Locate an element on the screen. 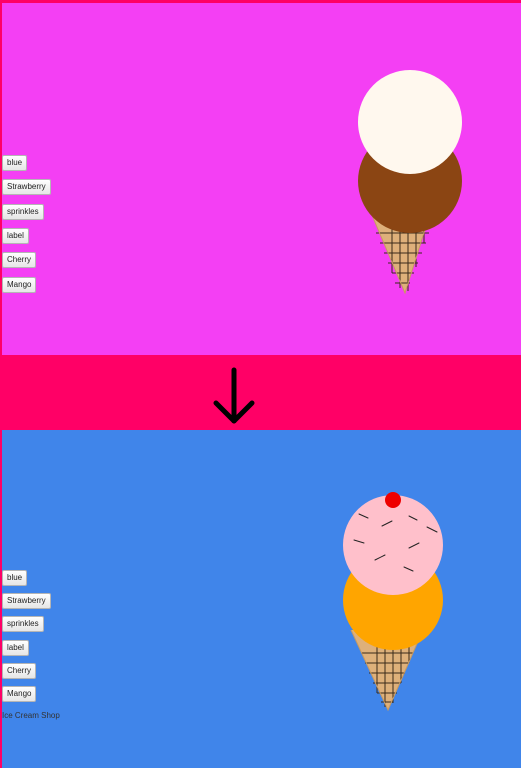 The image size is (521, 768). shop-label: Ice Cream Shop is located at coordinates (31, 715).